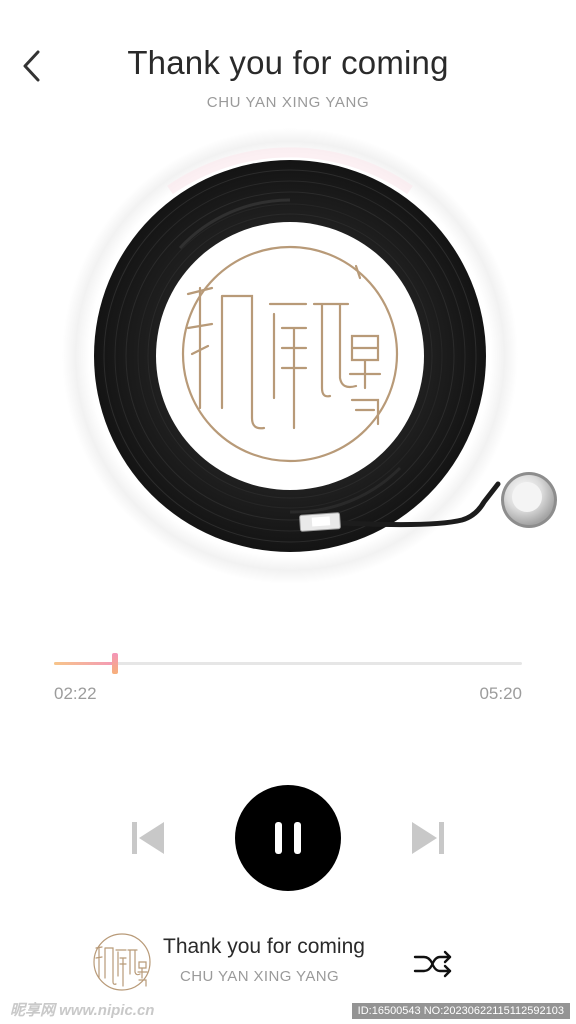 Image resolution: width=576 pixels, height=1024 pixels. What do you see at coordinates (460, 1011) in the screenshot?
I see `watermark-id: ID:16500543 NO:20230622115112592103` at bounding box center [460, 1011].